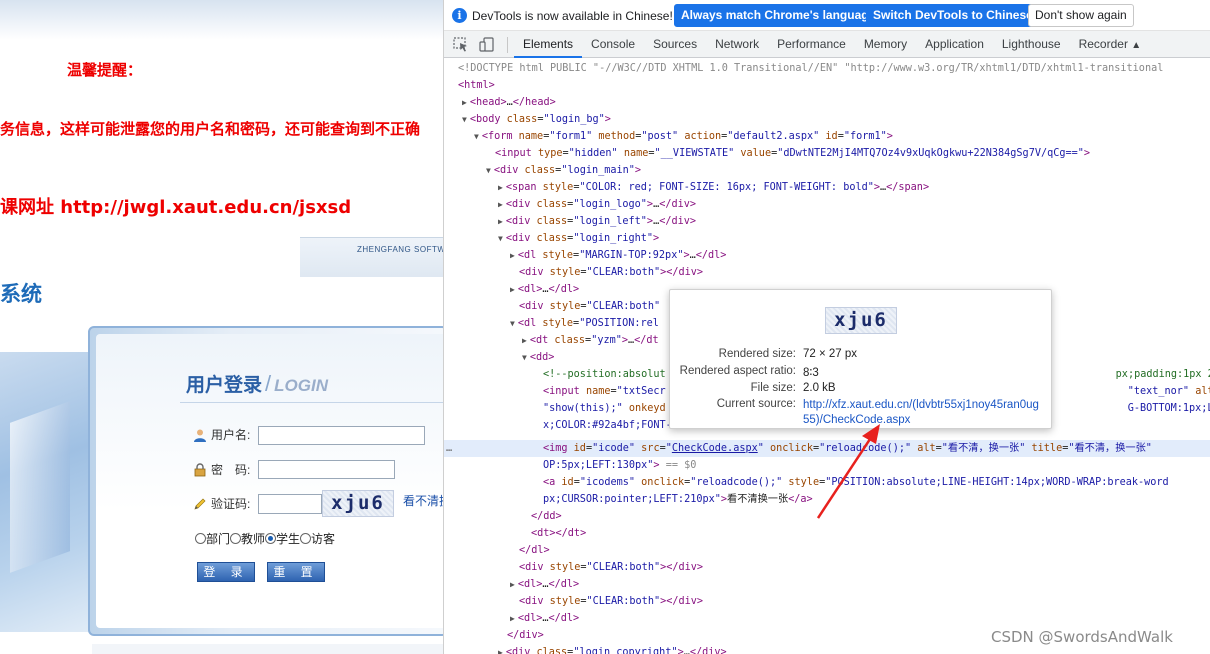  Describe the element at coordinates (317, 538) in the screenshot. I see `role-option-visitor: 访客` at that location.